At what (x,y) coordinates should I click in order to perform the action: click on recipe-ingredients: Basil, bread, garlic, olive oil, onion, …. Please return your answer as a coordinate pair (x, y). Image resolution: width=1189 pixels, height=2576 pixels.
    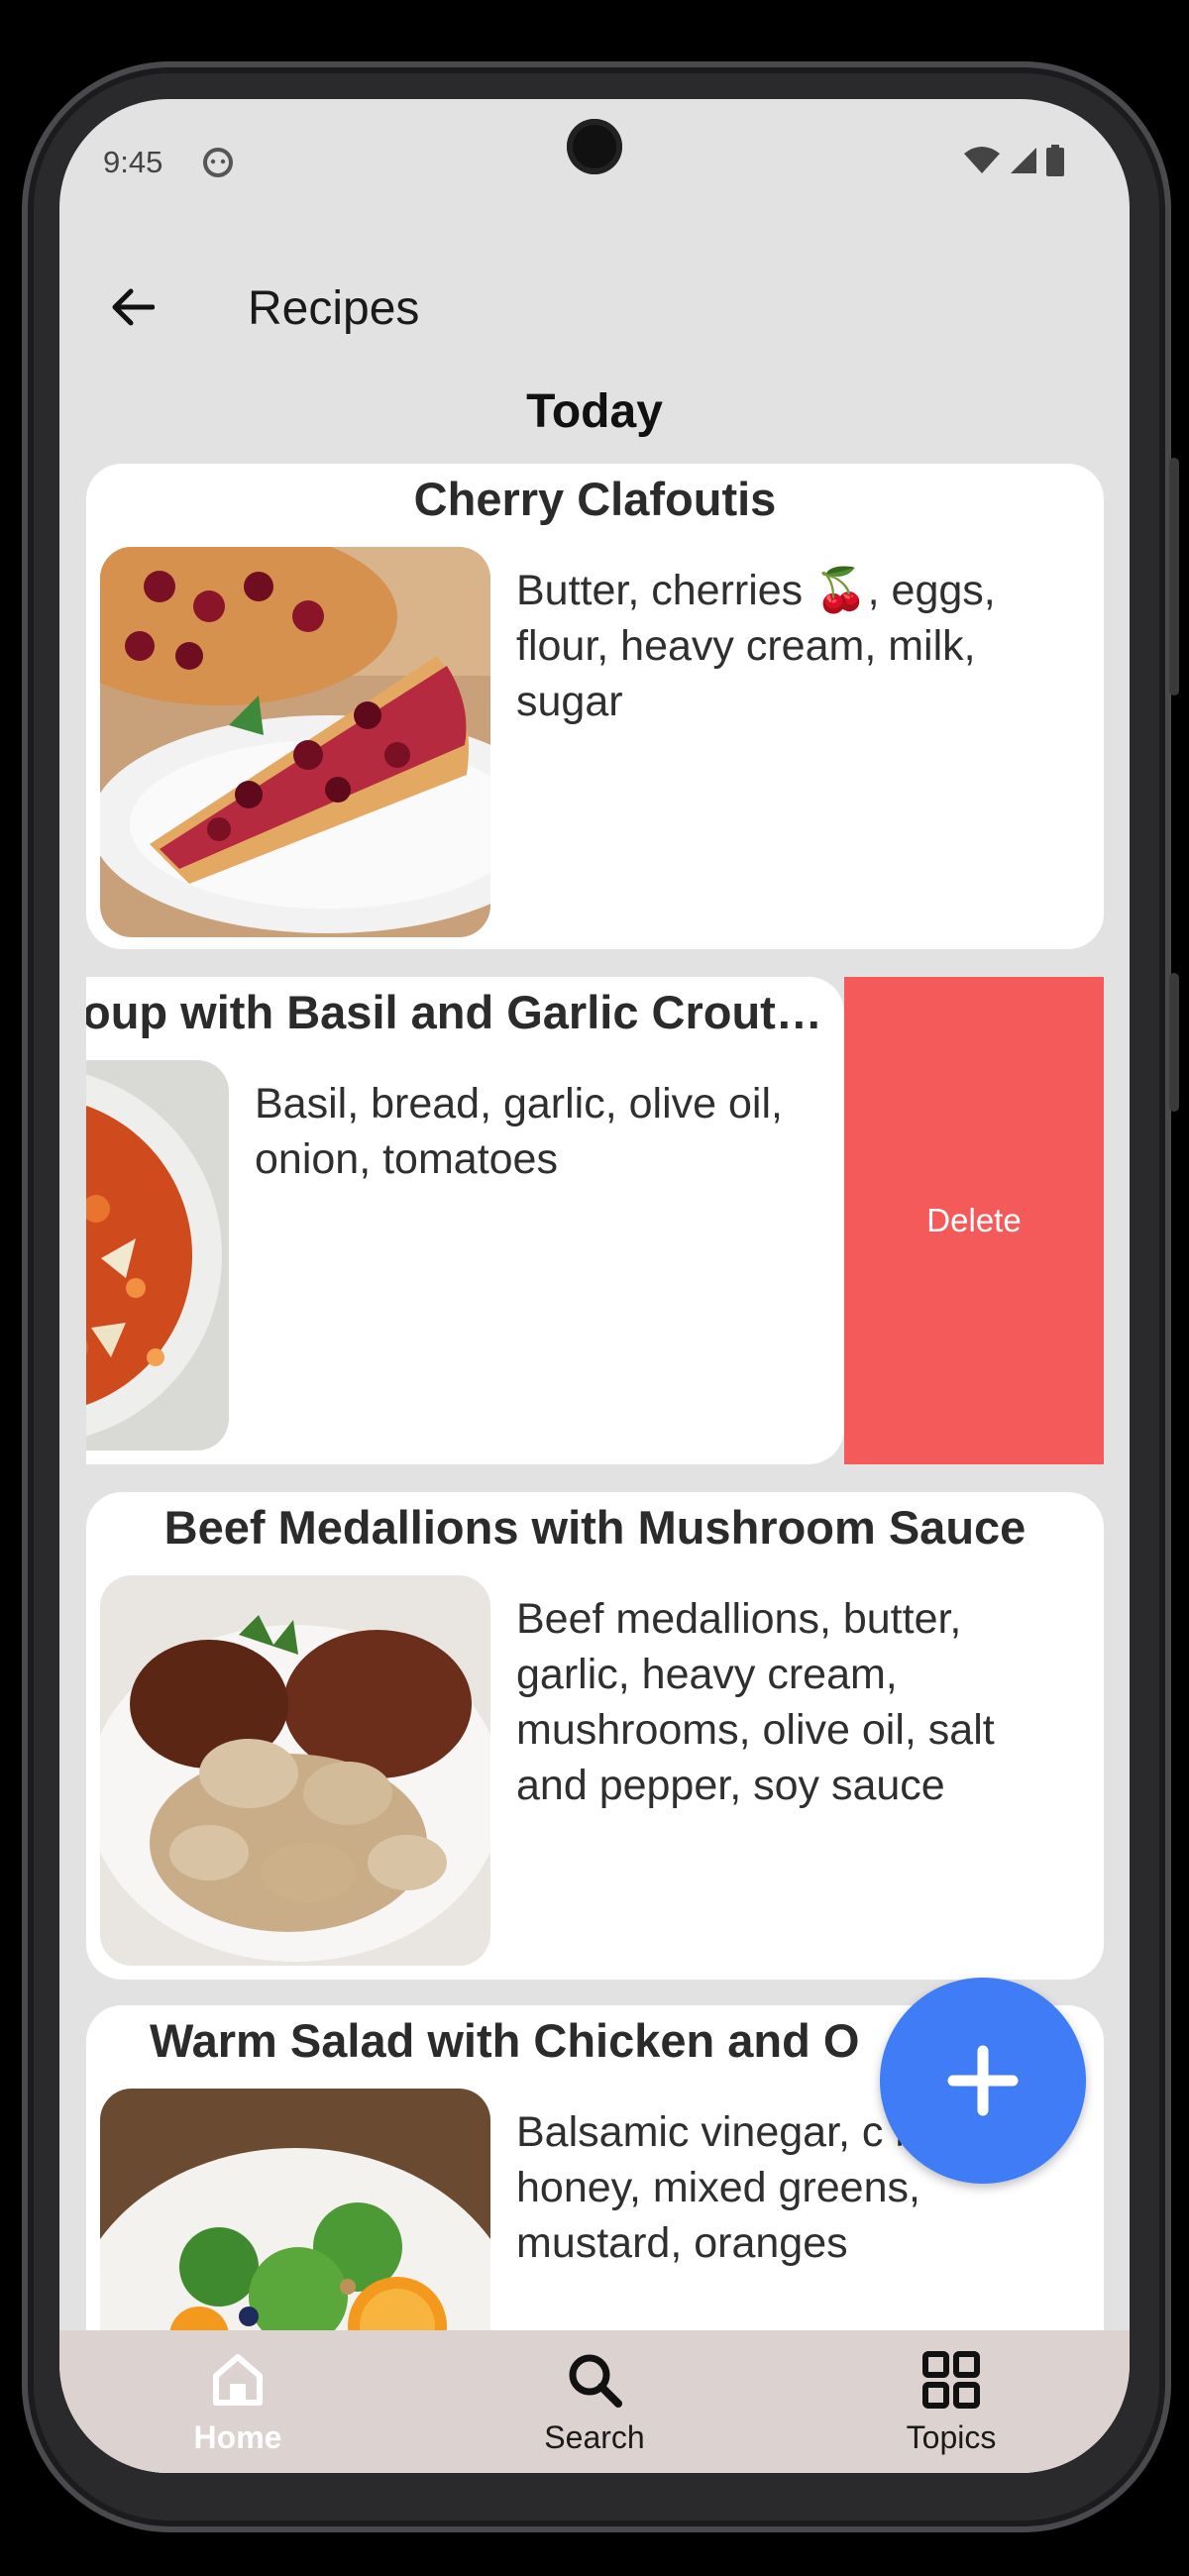
    Looking at the image, I should click on (519, 1131).